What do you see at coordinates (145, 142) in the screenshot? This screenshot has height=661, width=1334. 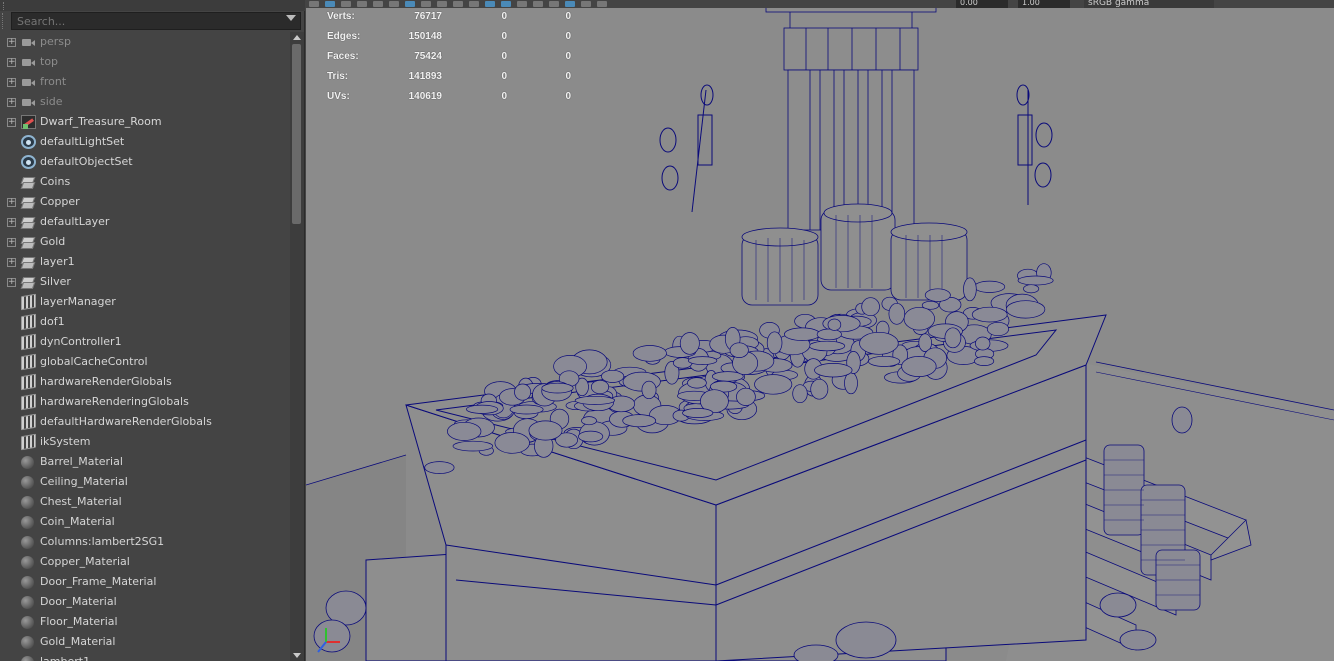 I see `outliner-item: defaultLightSet` at bounding box center [145, 142].